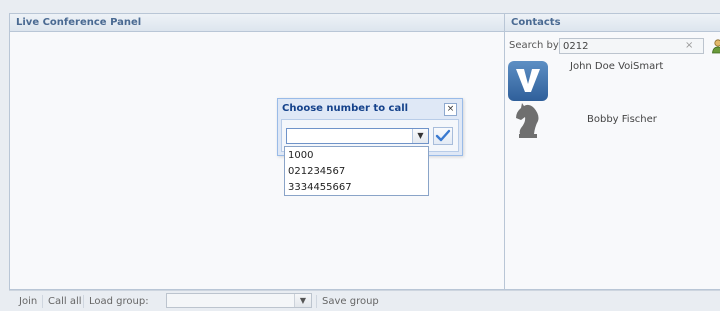  Describe the element at coordinates (617, 66) in the screenshot. I see `contact-name: John Doe VoiSmart` at that location.